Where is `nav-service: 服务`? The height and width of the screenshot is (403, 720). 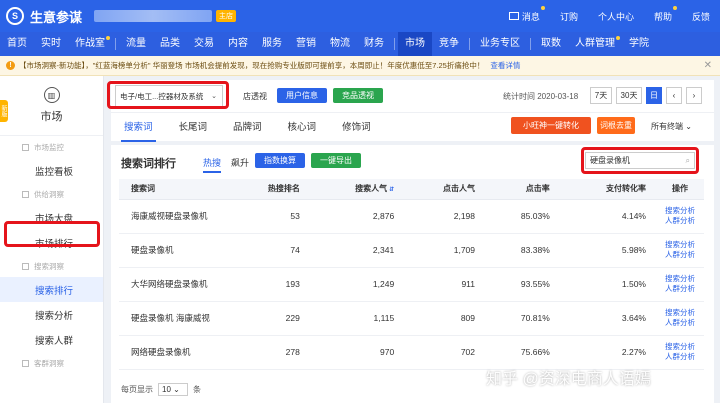
nav-service: 服务 is located at coordinates (272, 44).